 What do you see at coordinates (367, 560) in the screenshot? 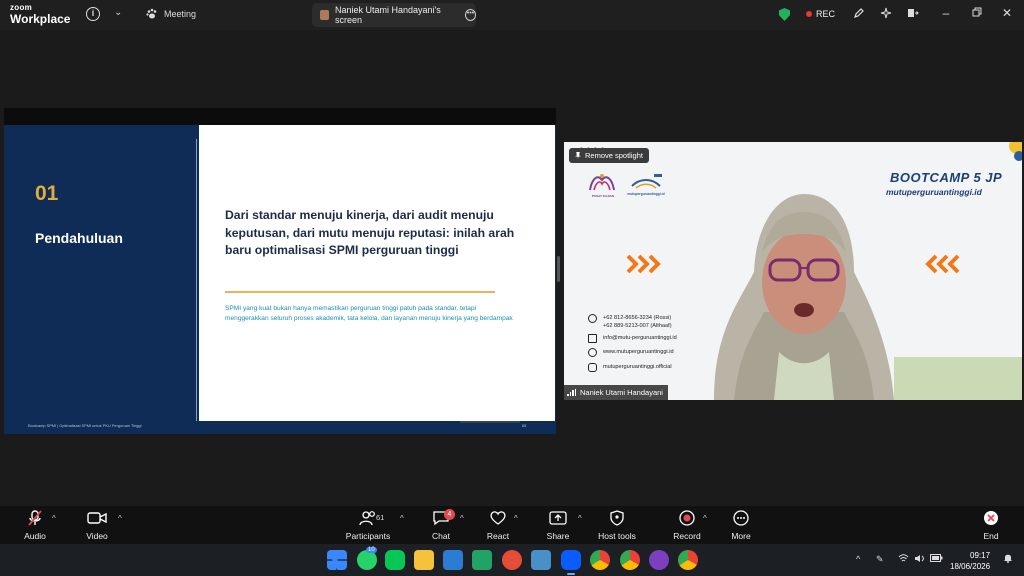
I see `whatsapp-icon` at bounding box center [367, 560].